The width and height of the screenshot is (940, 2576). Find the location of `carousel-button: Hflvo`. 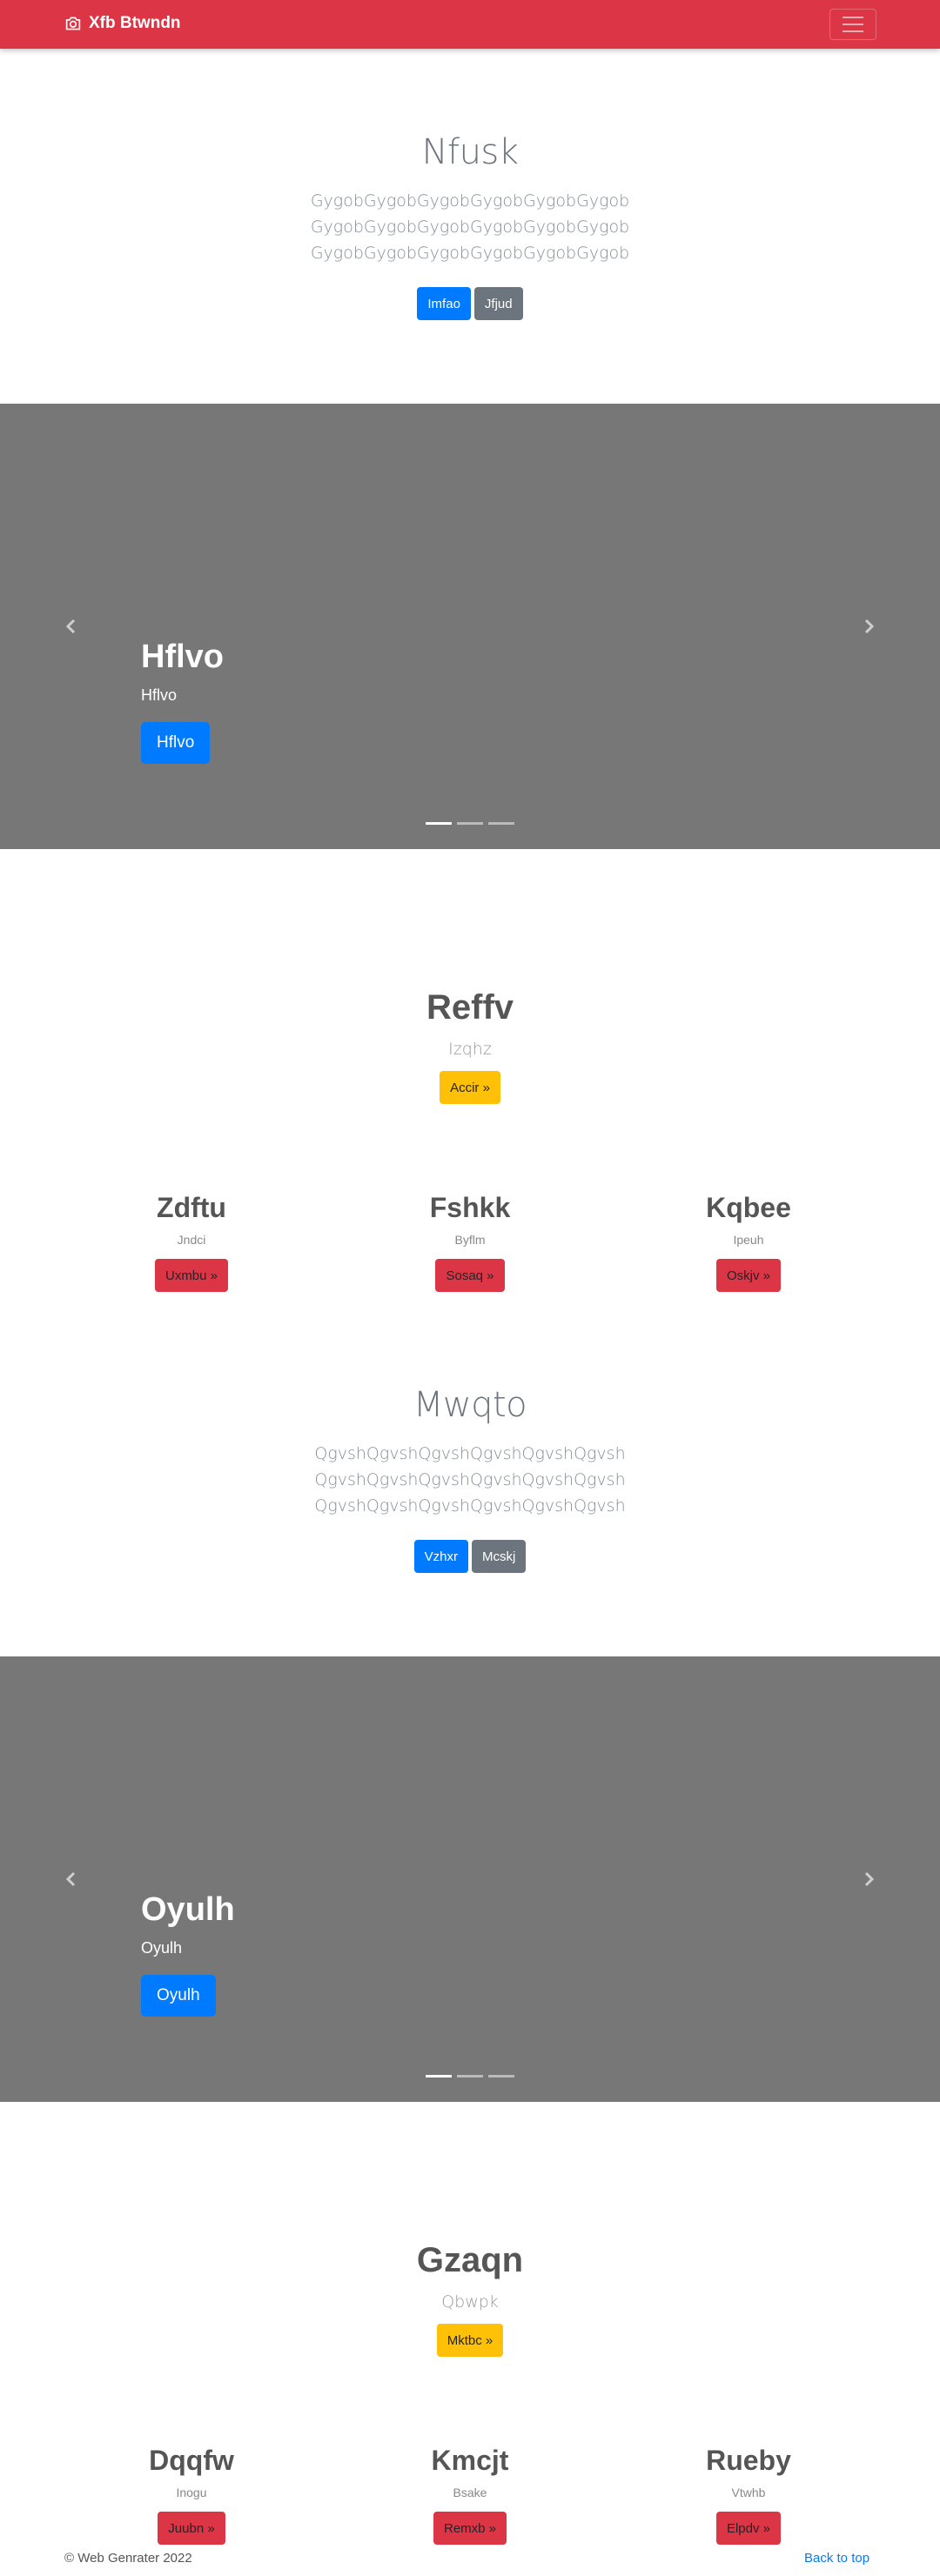

carousel-button: Hflvo is located at coordinates (176, 743).